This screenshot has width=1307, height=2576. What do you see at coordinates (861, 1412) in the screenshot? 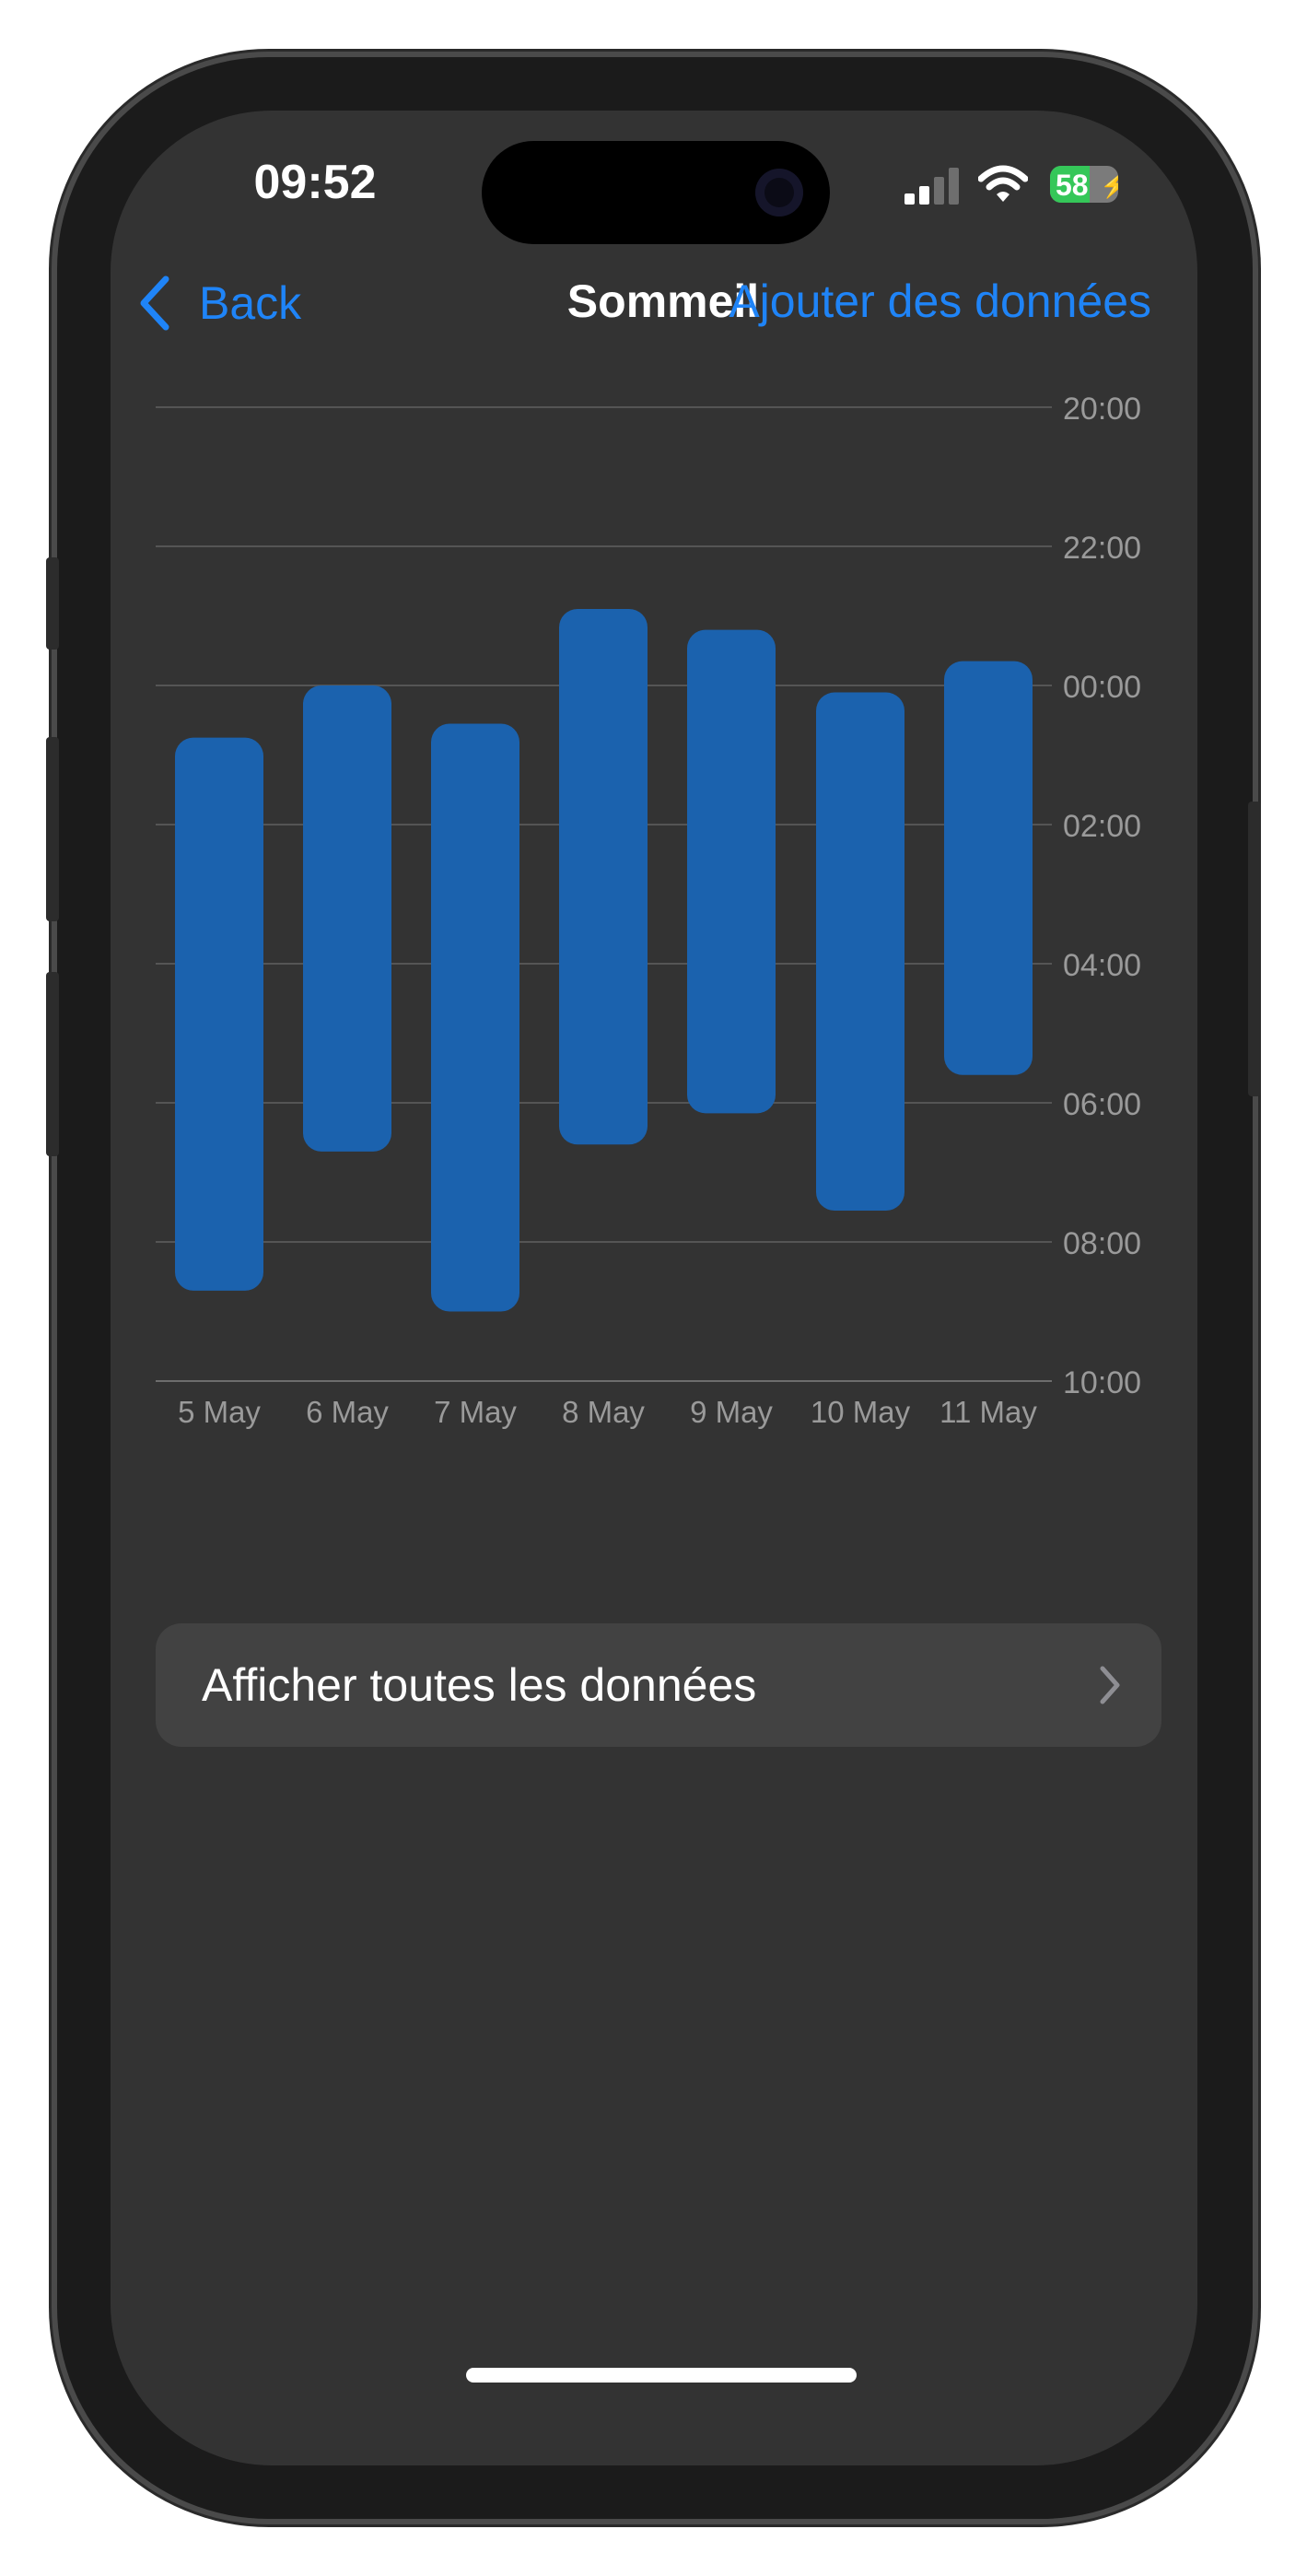
I see `x-tick-label: 10 May` at bounding box center [861, 1412].